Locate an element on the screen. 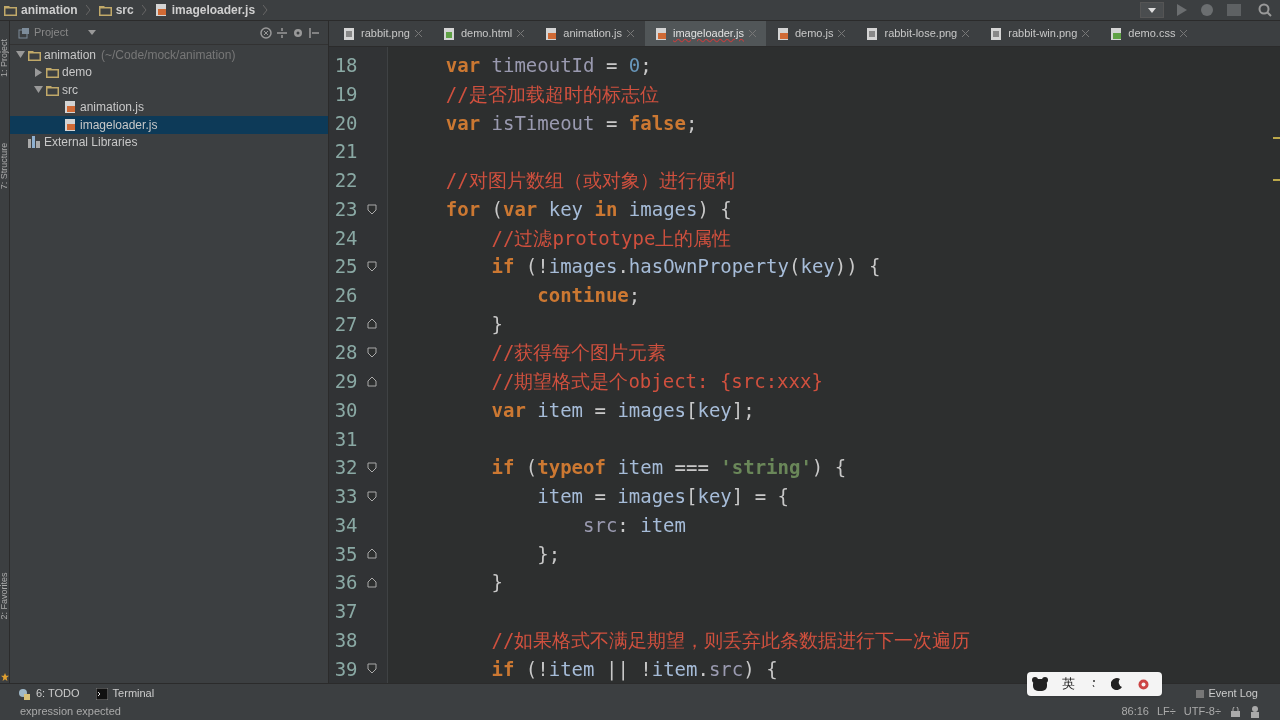 This screenshot has width=1280, height=720. tool-window-label: 1: Project is located at coordinates (6, 58).